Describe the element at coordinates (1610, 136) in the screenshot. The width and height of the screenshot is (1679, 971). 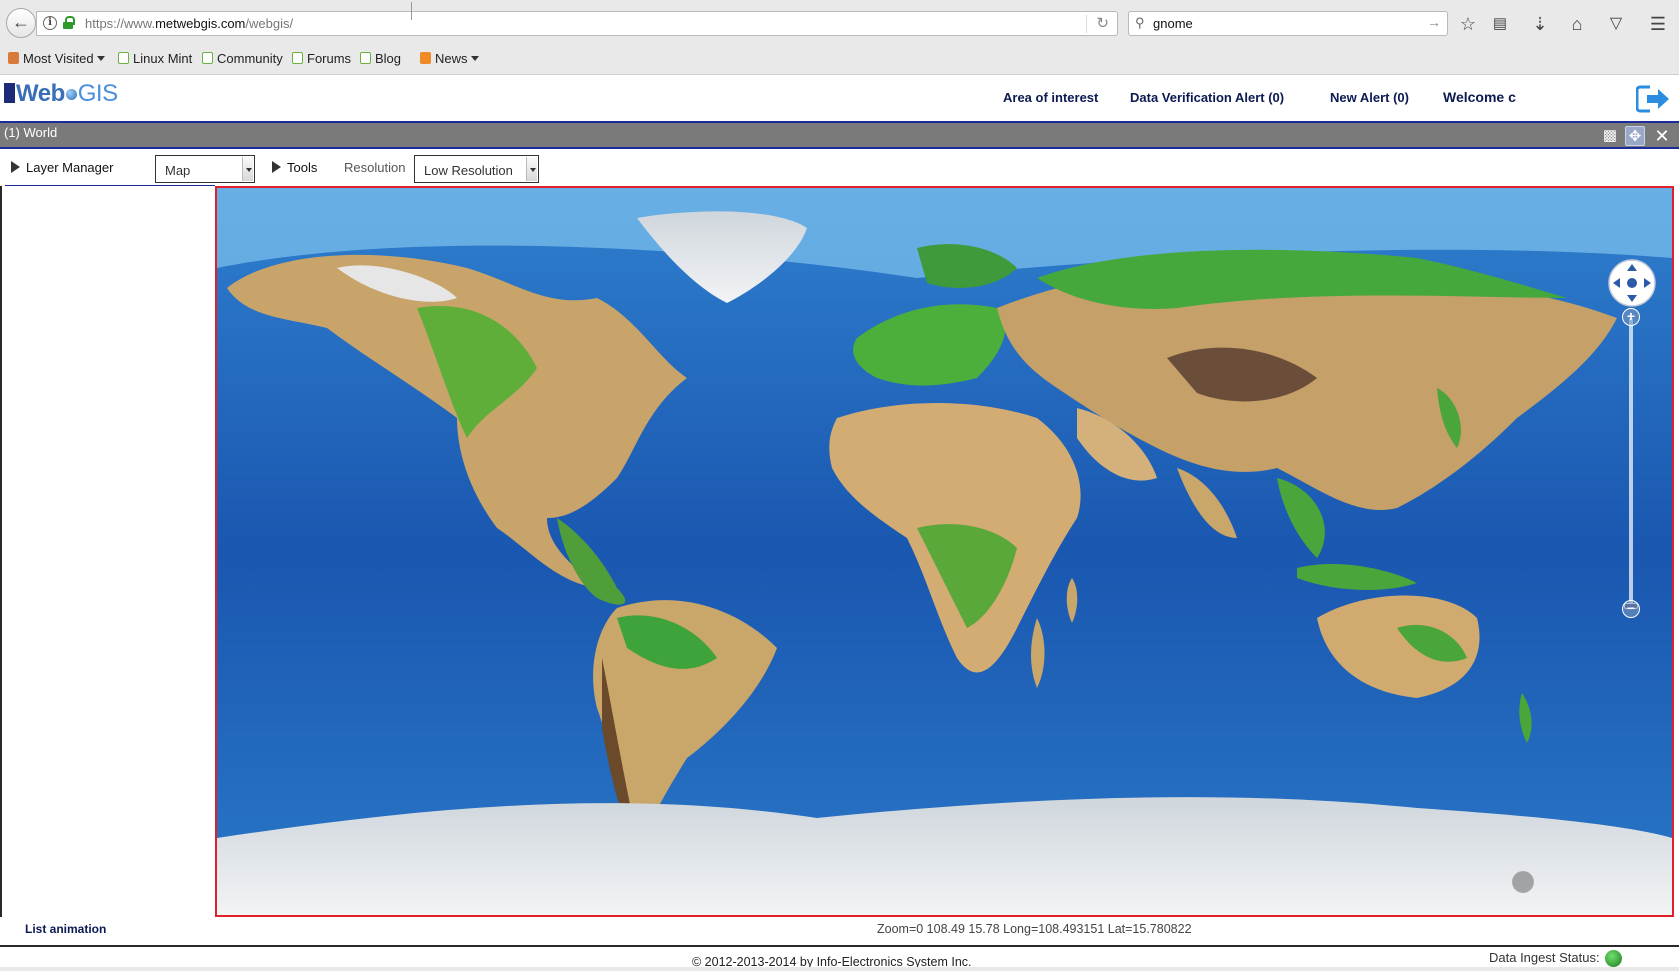
I see `minimize-icon: ▩` at that location.